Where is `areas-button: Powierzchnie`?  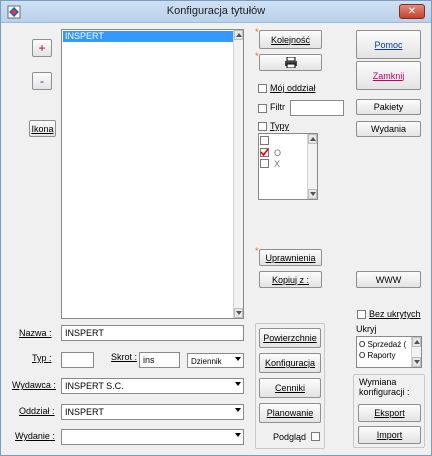
areas-button: Powierzchnie is located at coordinates (290, 338).